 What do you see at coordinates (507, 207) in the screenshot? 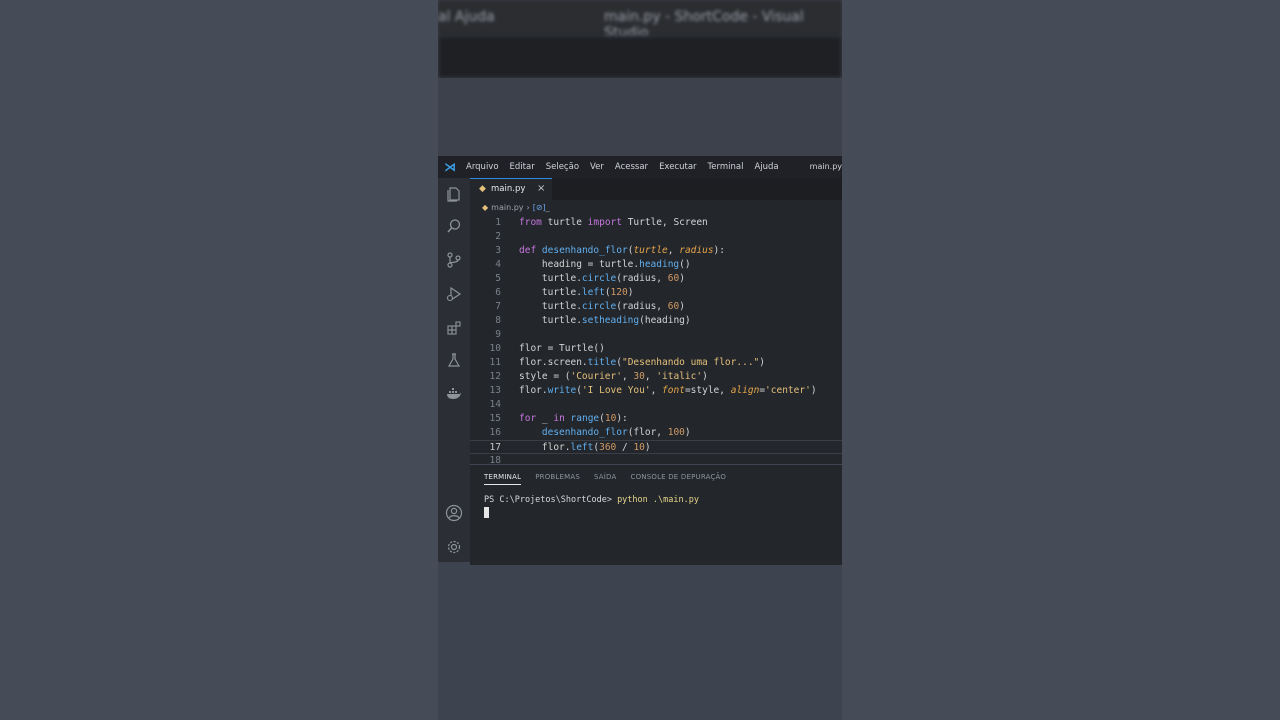
I see `breadcrumb-file: main.py` at bounding box center [507, 207].